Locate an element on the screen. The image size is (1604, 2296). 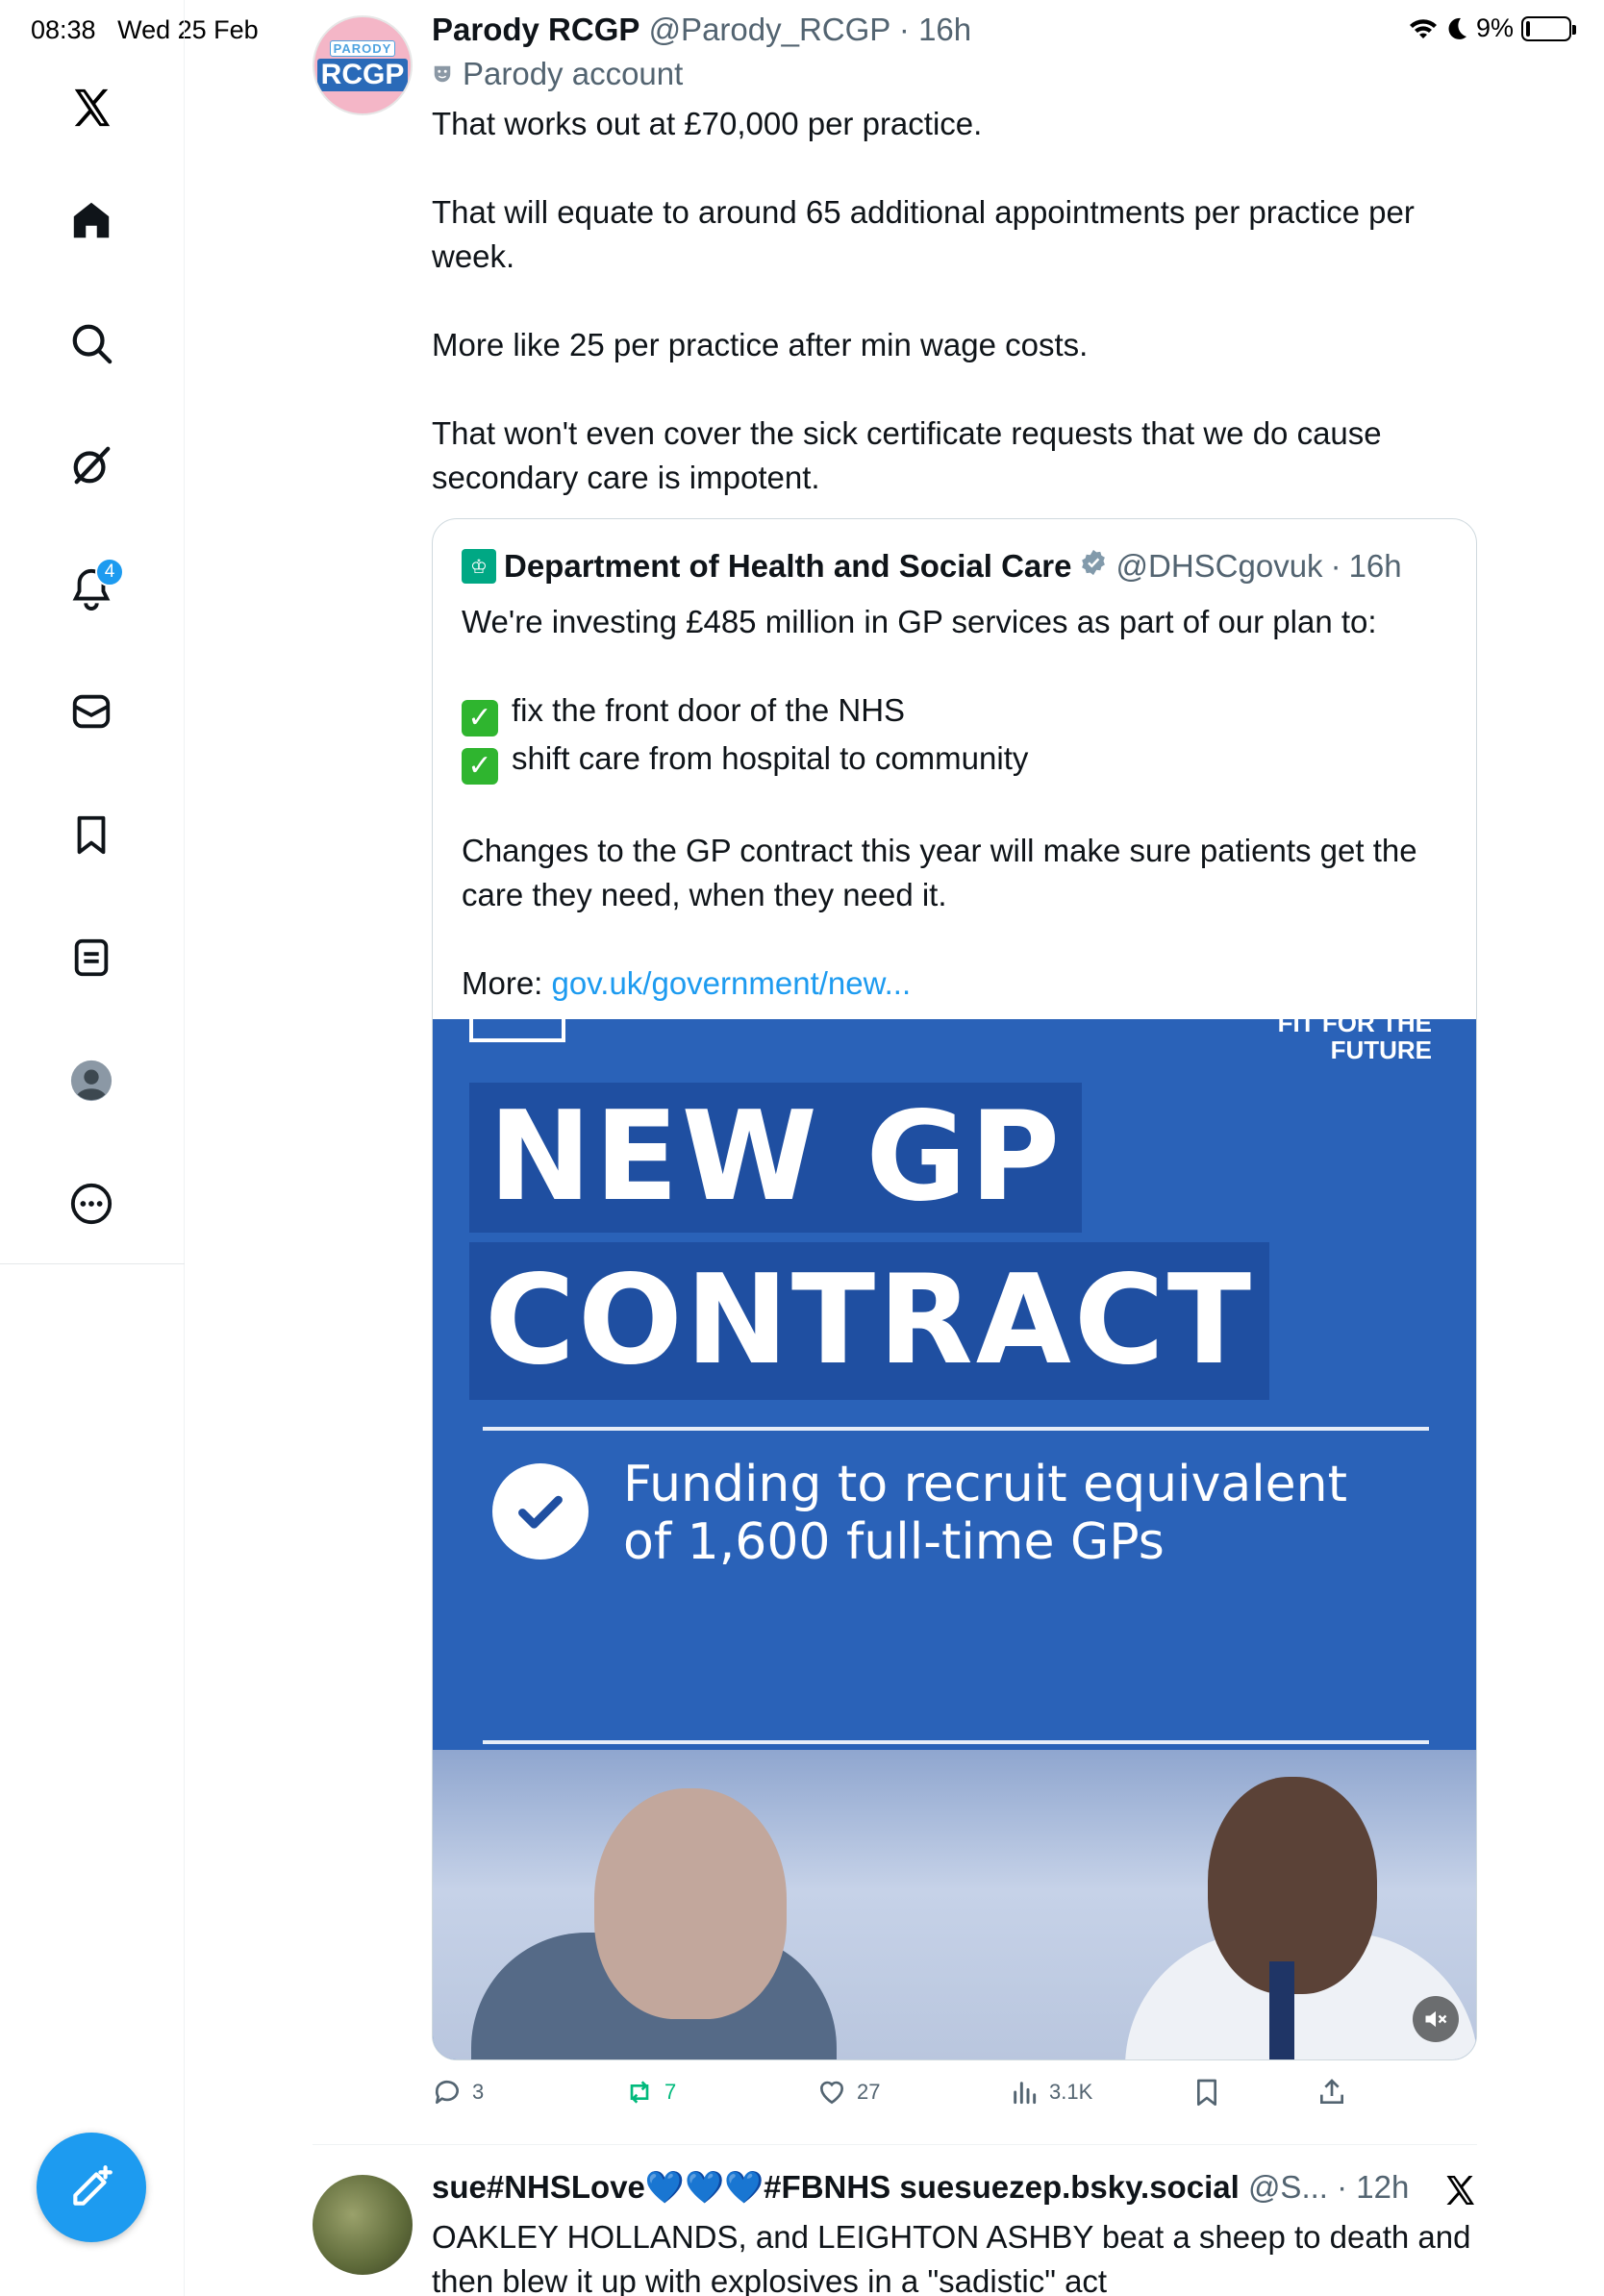
quoted-author-name: Department of Health and Social Care is located at coordinates (788, 566).